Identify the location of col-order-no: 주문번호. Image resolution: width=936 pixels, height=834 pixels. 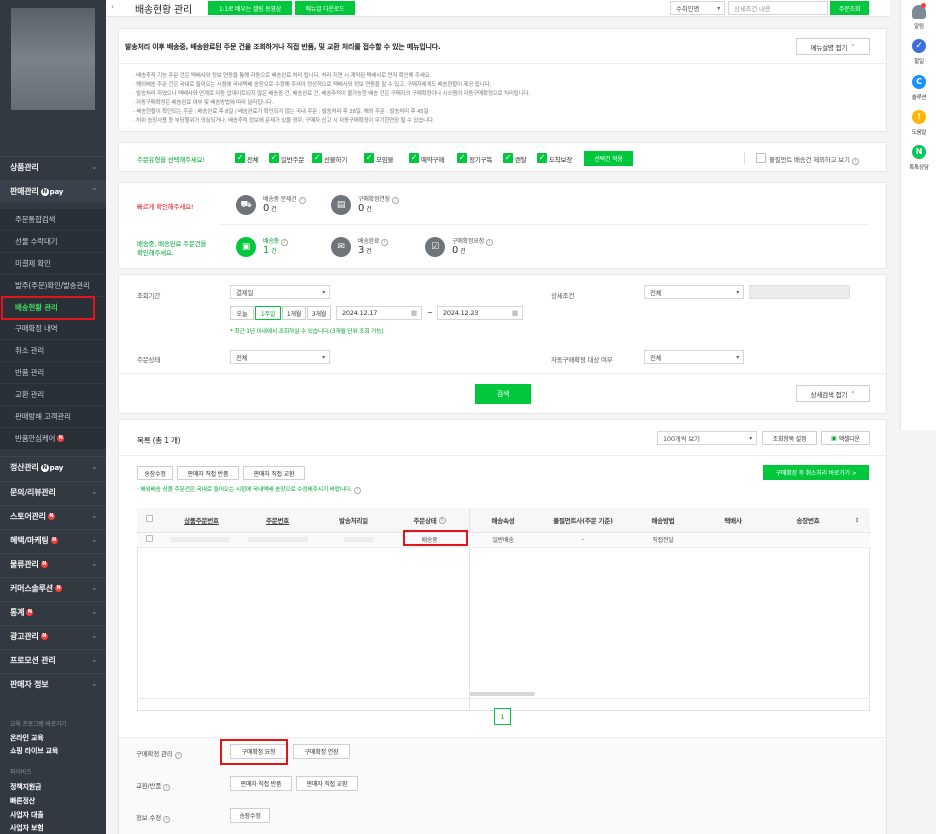
(277, 520).